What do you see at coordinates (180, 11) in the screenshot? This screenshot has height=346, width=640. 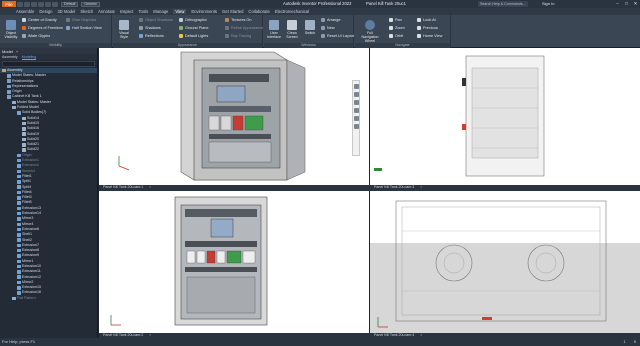 I see `ribbon-tab-view: View` at bounding box center [180, 11].